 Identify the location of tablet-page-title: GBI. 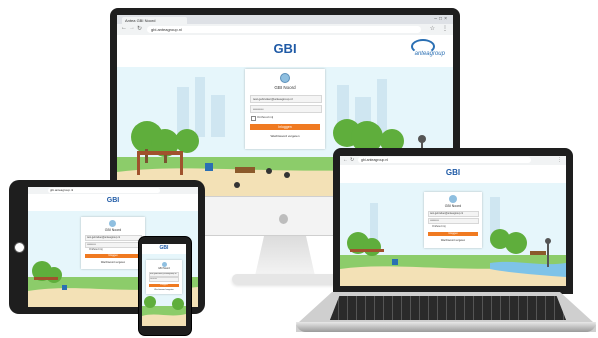
(113, 200).